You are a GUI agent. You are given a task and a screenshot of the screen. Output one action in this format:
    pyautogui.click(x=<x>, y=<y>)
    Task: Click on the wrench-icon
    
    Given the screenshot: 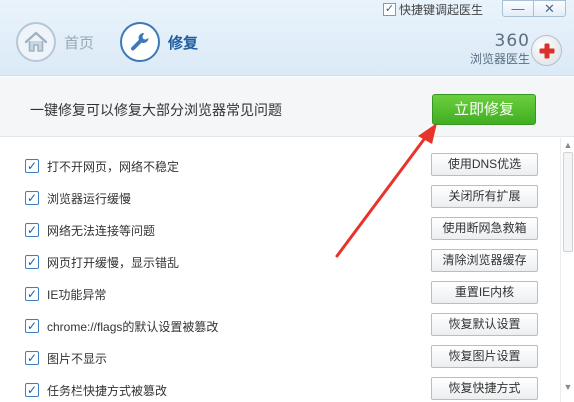 What is the action you would take?
    pyautogui.click(x=140, y=42)
    